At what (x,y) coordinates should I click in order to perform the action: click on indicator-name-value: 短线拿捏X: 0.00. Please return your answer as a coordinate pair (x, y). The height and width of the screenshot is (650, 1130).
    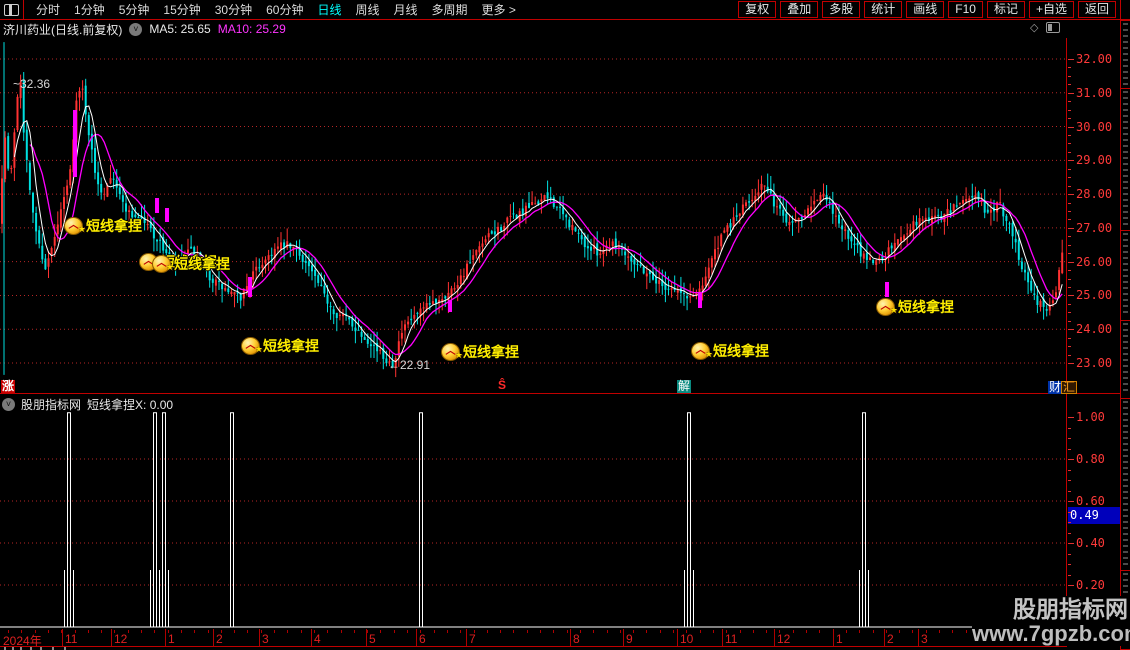
    Looking at the image, I should click on (130, 405).